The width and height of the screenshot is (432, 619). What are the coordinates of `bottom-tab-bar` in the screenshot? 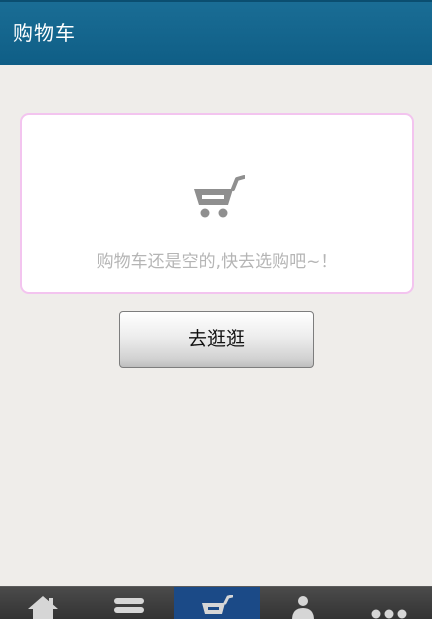 It's located at (216, 602).